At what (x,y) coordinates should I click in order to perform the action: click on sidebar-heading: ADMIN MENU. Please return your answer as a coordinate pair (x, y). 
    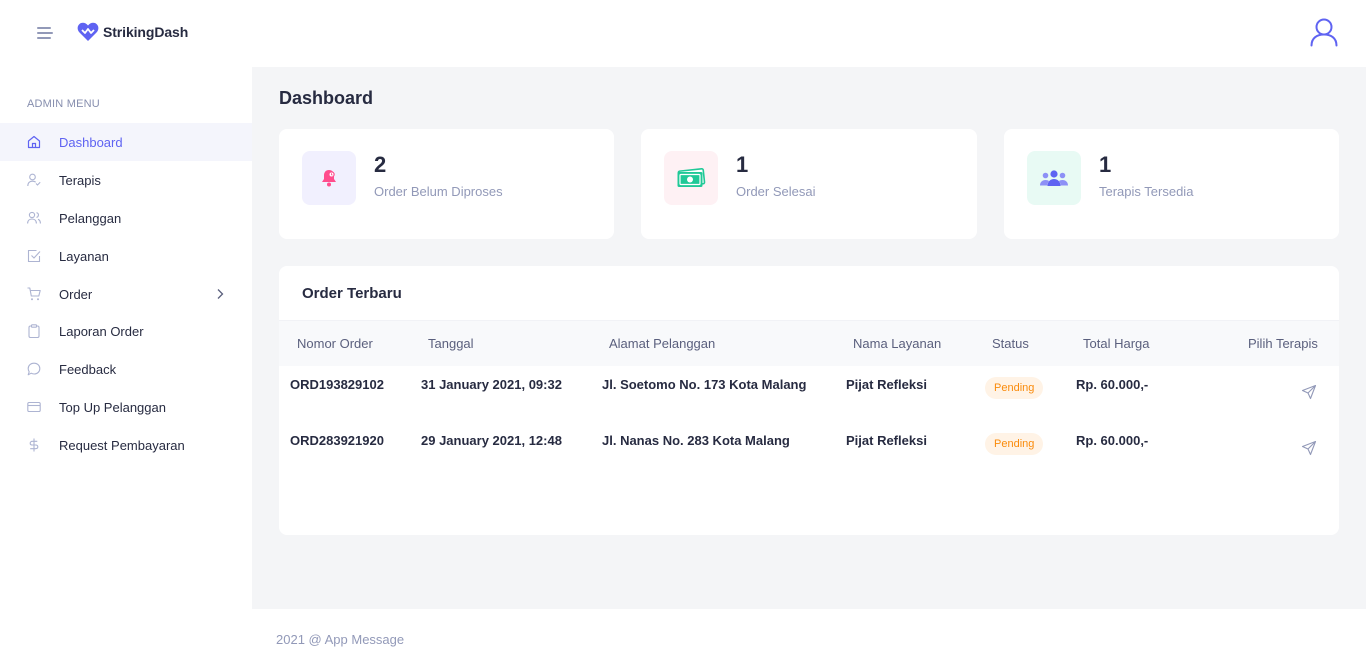
    Looking at the image, I should click on (63, 104).